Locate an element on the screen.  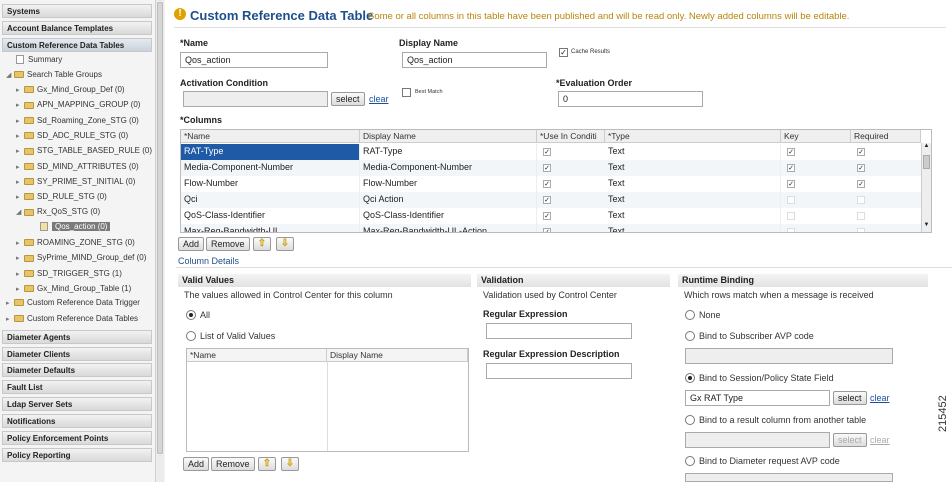
subscriber-avp-field is located at coordinates (789, 356).